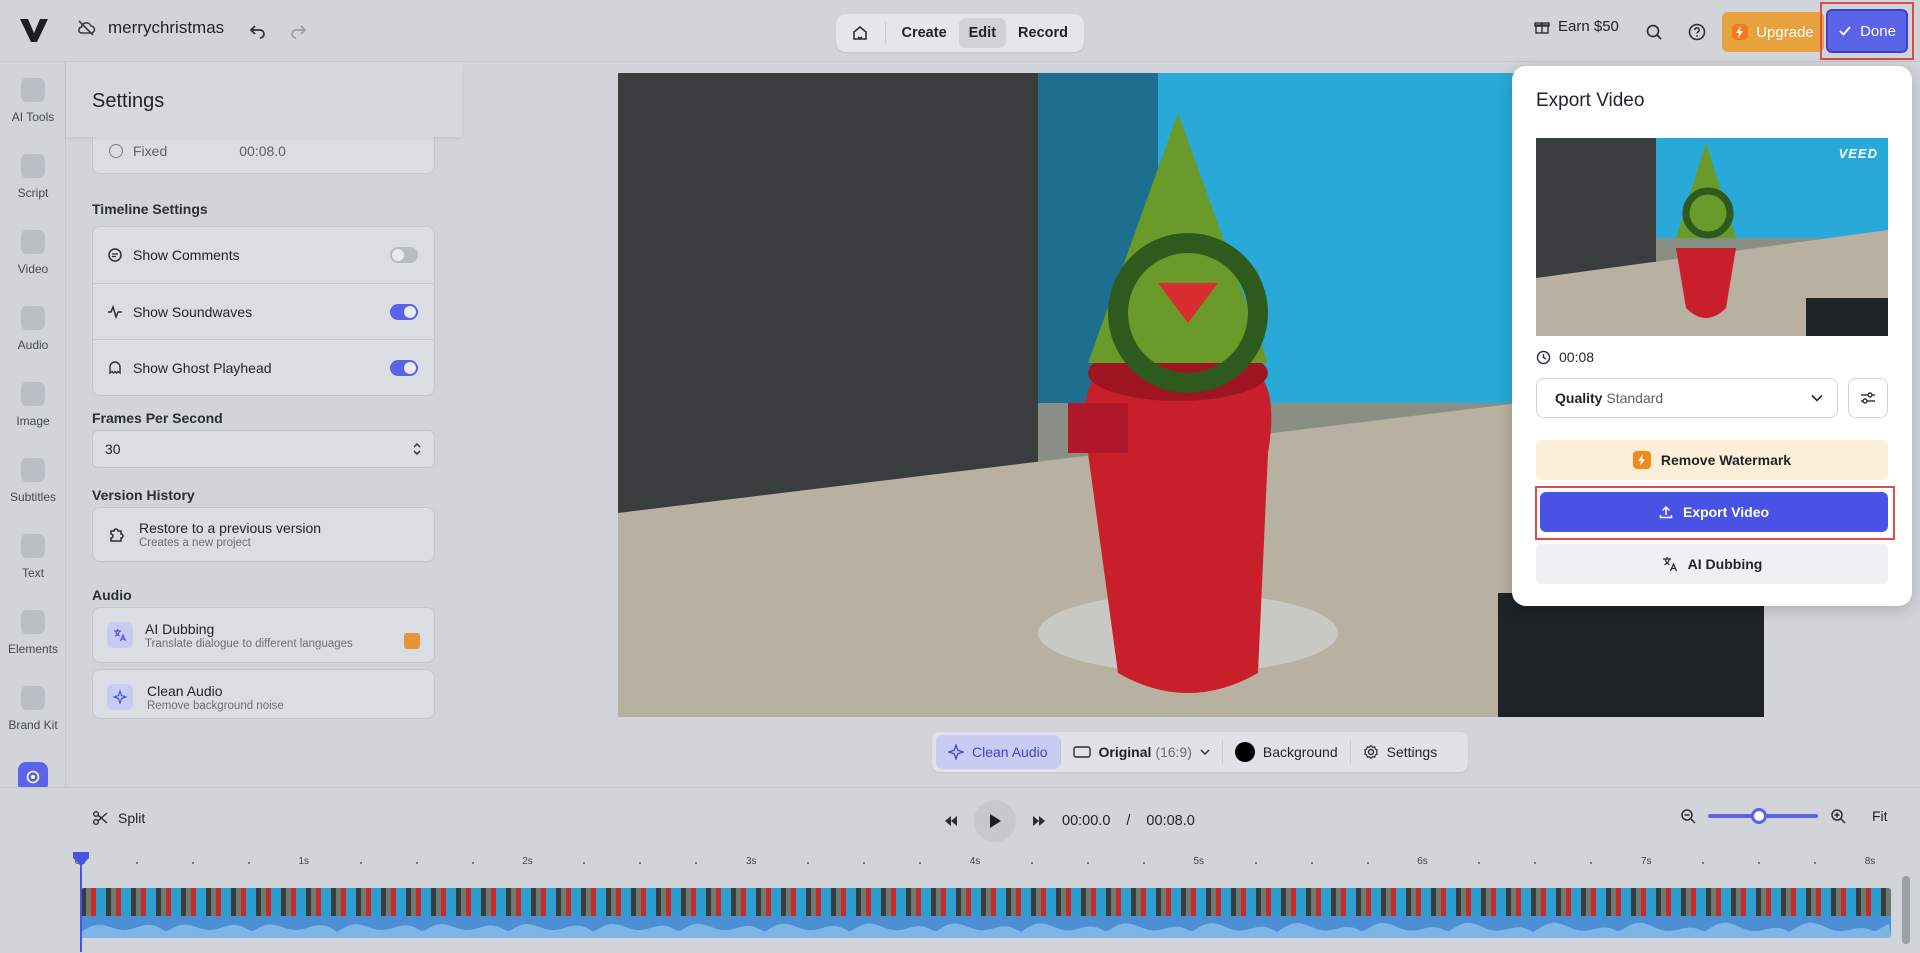 Image resolution: width=1920 pixels, height=953 pixels. What do you see at coordinates (412, 641) in the screenshot?
I see `upgrade-badge-icon` at bounding box center [412, 641].